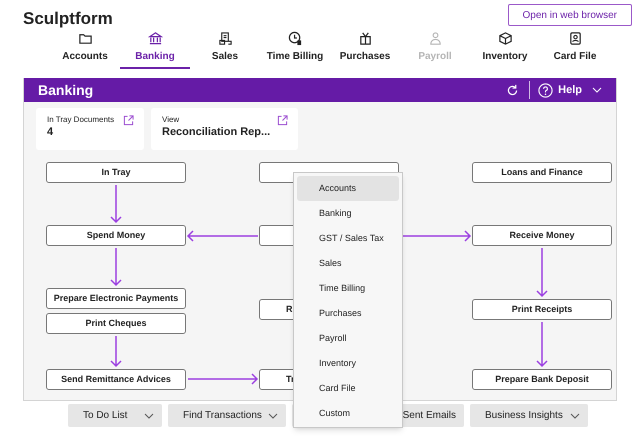 The image size is (640, 438). I want to click on nav-tab: Inventory, so click(505, 50).